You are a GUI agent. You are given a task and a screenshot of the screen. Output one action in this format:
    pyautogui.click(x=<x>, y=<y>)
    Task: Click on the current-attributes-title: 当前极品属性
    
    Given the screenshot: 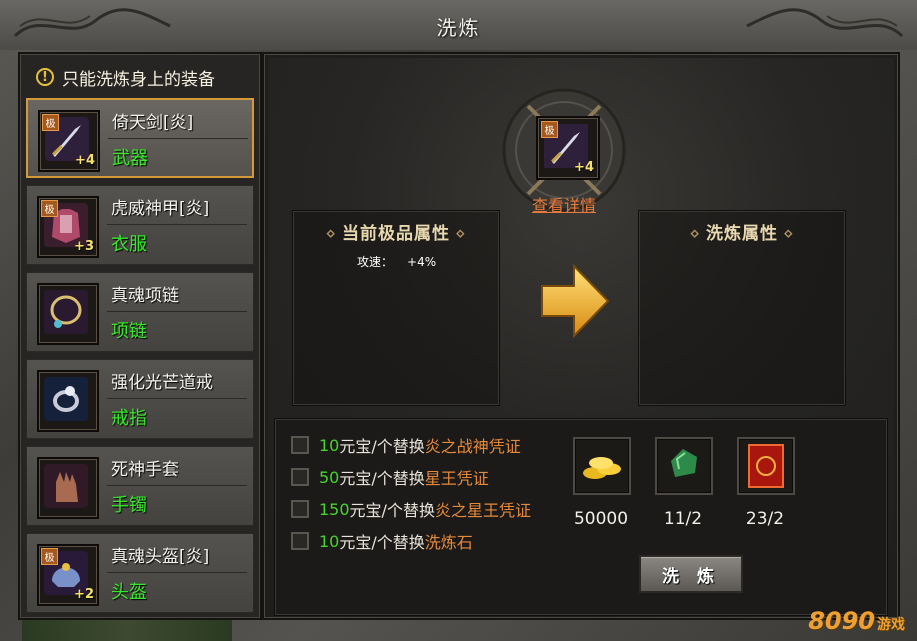 What is the action you would take?
    pyautogui.click(x=396, y=231)
    